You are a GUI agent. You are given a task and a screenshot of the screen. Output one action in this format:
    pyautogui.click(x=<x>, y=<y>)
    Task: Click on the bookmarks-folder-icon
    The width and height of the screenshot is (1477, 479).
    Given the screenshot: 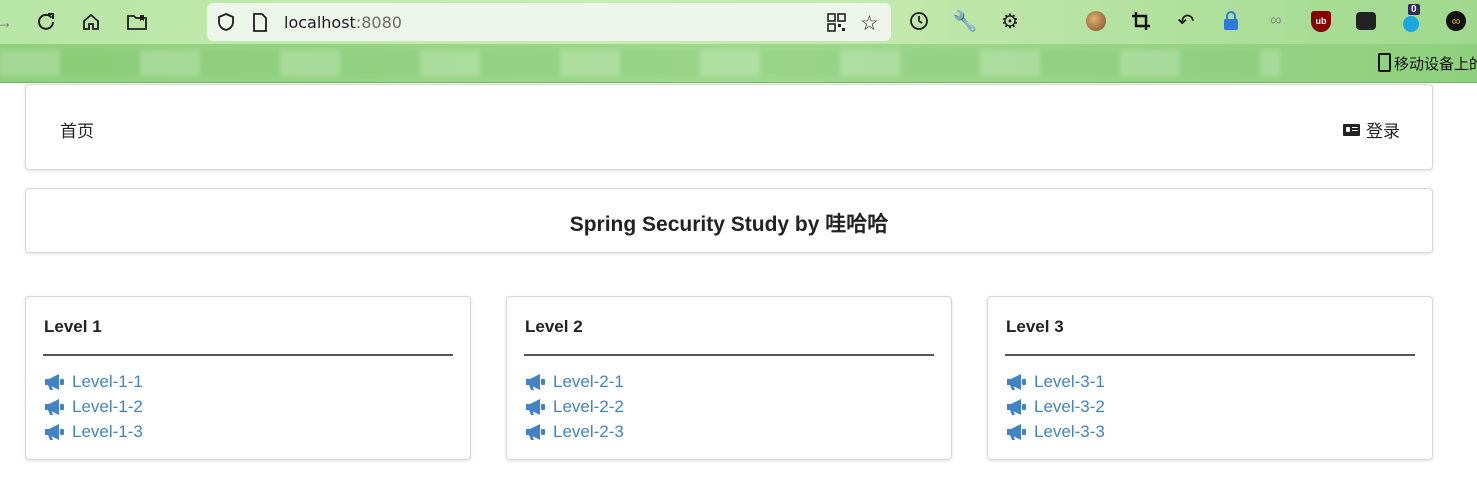 What is the action you would take?
    pyautogui.click(x=137, y=22)
    